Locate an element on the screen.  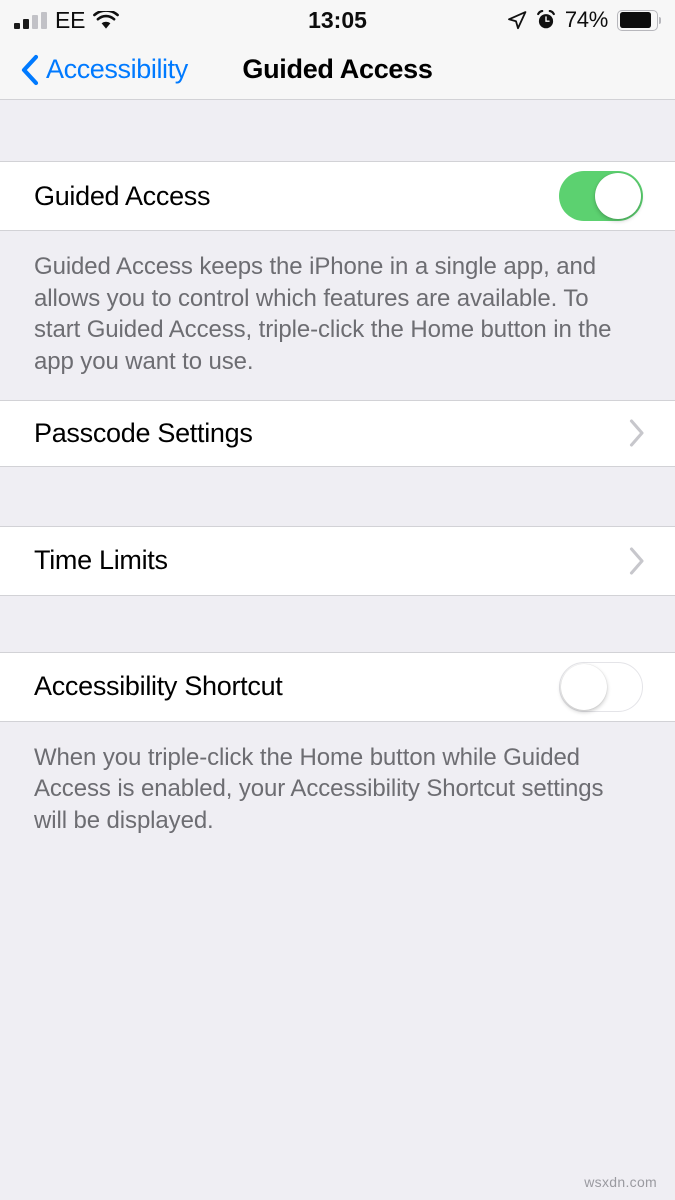
section-gap-top is located at coordinates (337, 130).